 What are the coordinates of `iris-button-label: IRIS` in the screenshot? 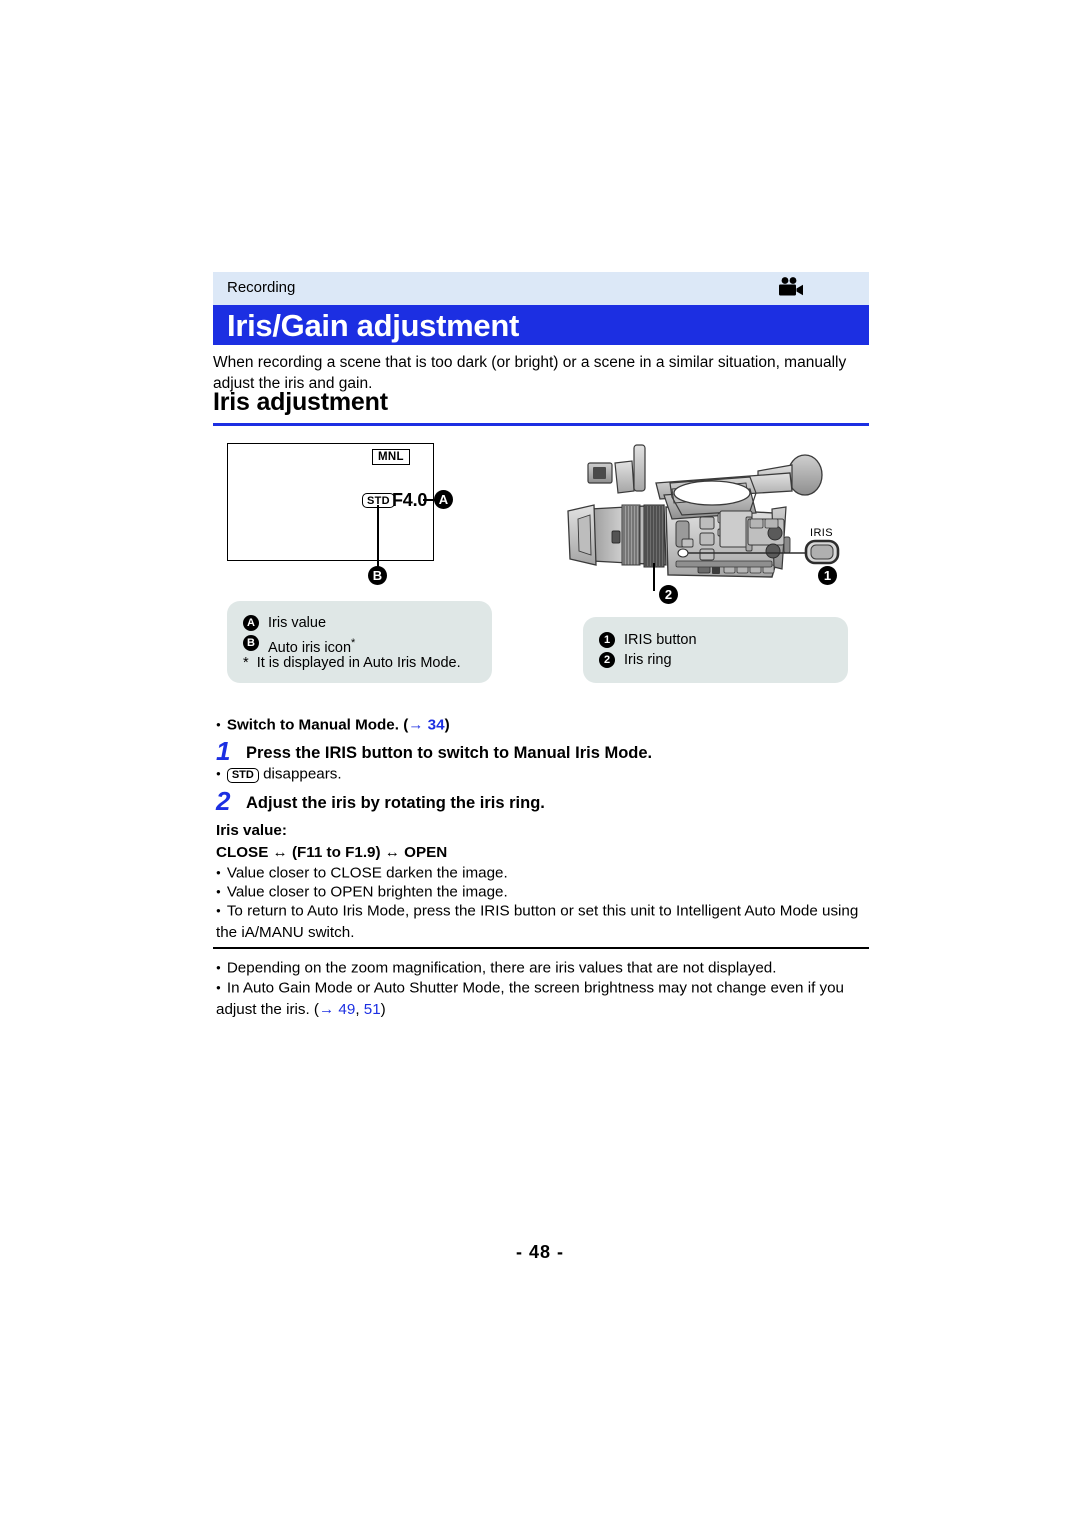 It's located at (821, 533).